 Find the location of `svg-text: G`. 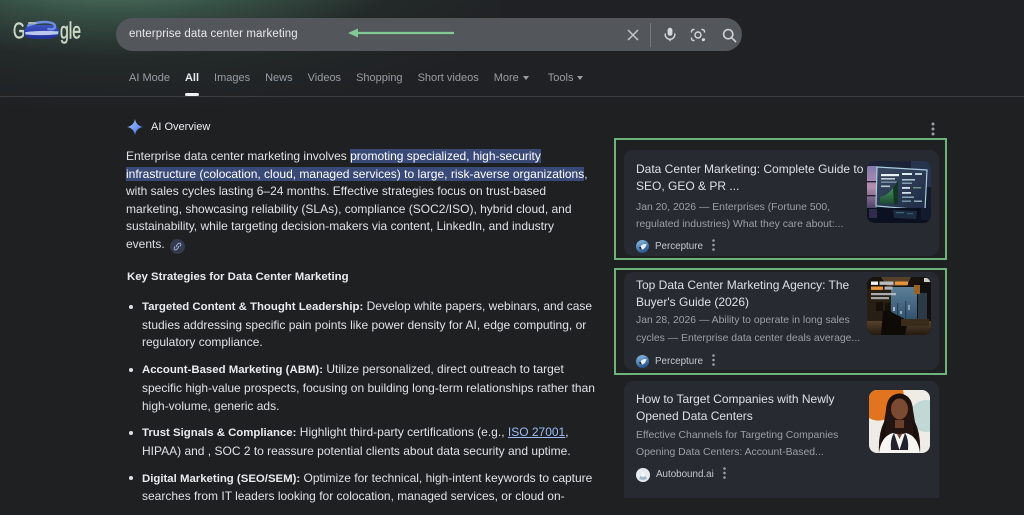

svg-text: G is located at coordinates (19, 31).